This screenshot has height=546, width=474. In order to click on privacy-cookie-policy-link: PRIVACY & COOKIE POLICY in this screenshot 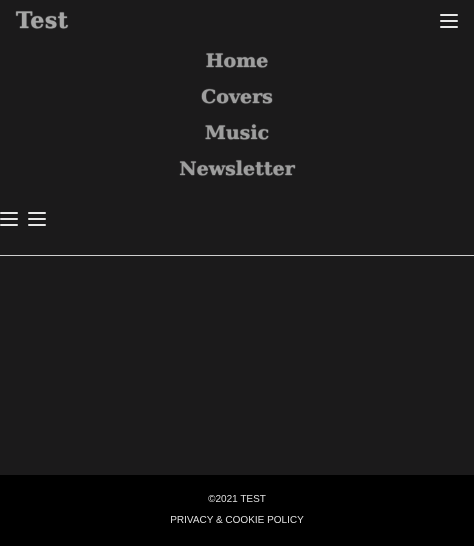, I will do `click(237, 520)`.